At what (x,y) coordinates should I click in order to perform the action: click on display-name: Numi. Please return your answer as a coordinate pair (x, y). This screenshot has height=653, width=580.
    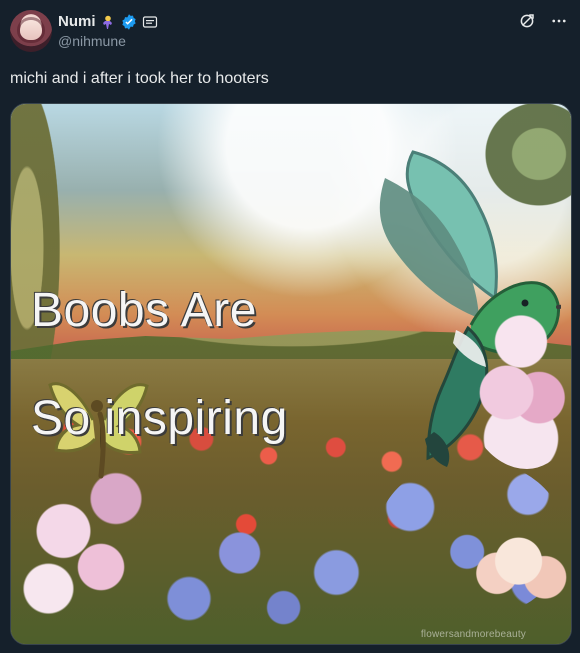
    Looking at the image, I should click on (77, 22).